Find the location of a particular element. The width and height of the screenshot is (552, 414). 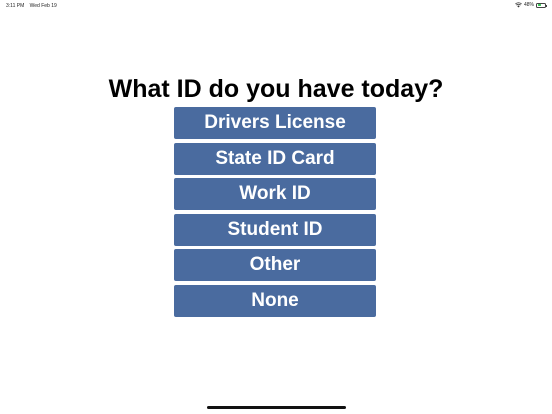

other-button: Other is located at coordinates (275, 265).